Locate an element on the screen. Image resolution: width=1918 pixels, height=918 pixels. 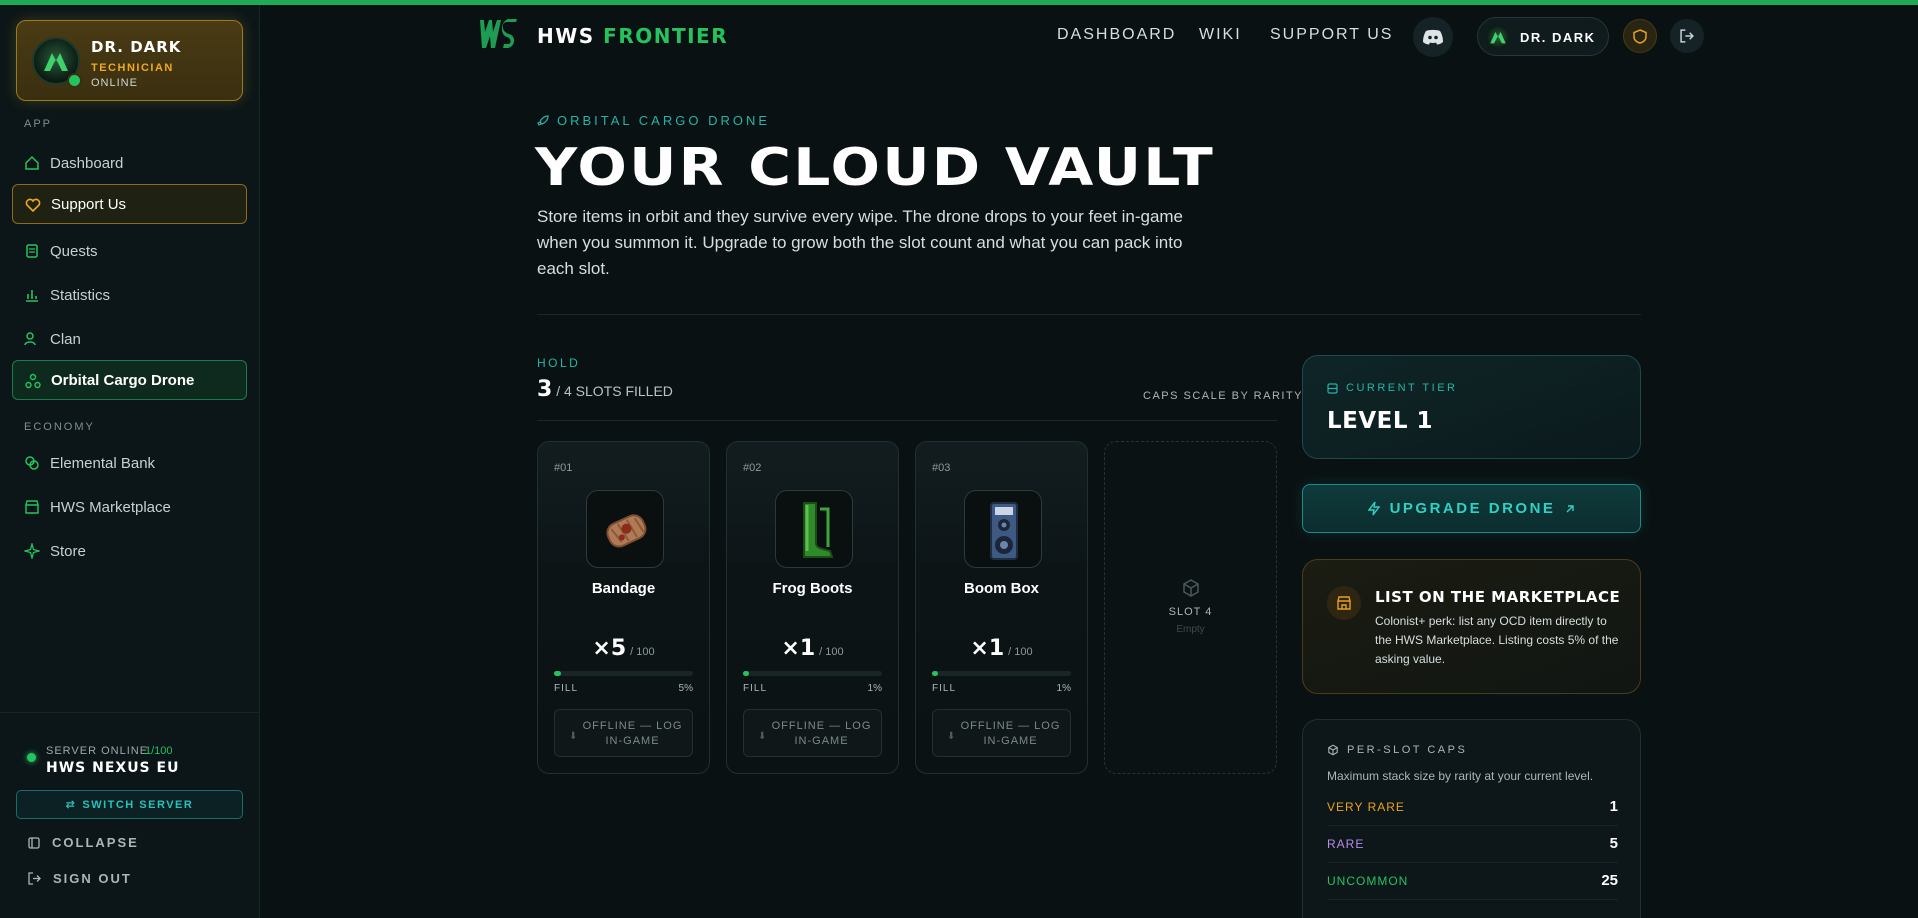
sidebar-item-store: Store is located at coordinates (129, 551).